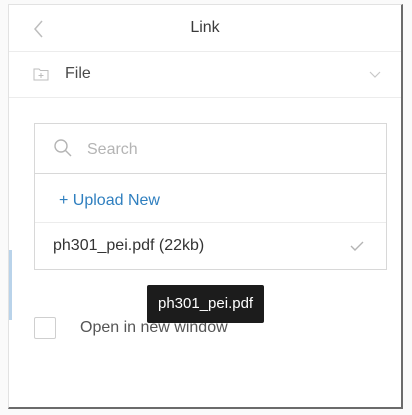 This screenshot has width=412, height=415. Describe the element at coordinates (129, 245) in the screenshot. I see `file-name: ph301_pei.pdf (22kb)` at that location.